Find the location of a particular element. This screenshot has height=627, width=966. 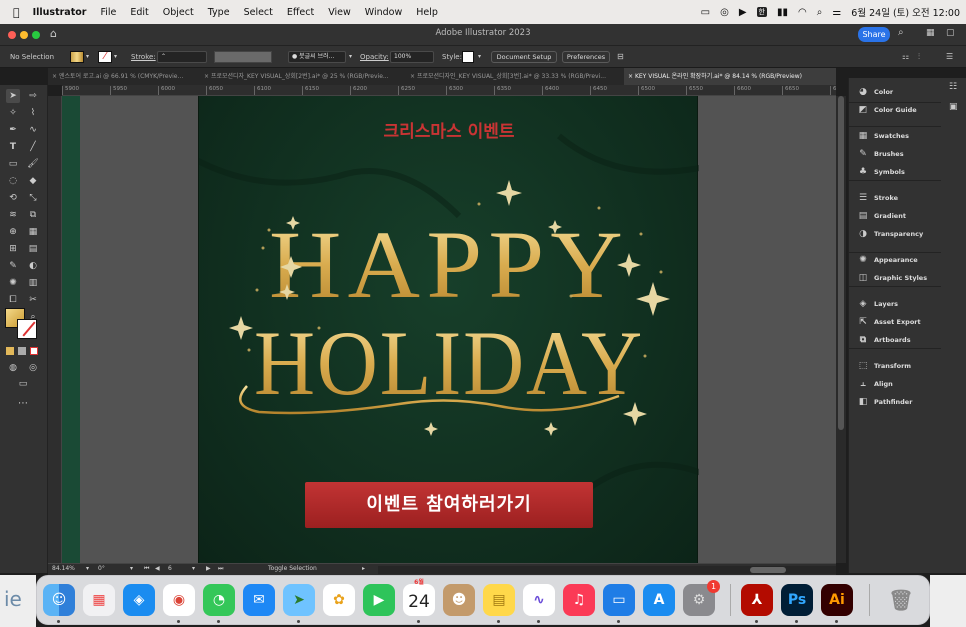

shaper-tool-icon: ◌ is located at coordinates (13, 181).